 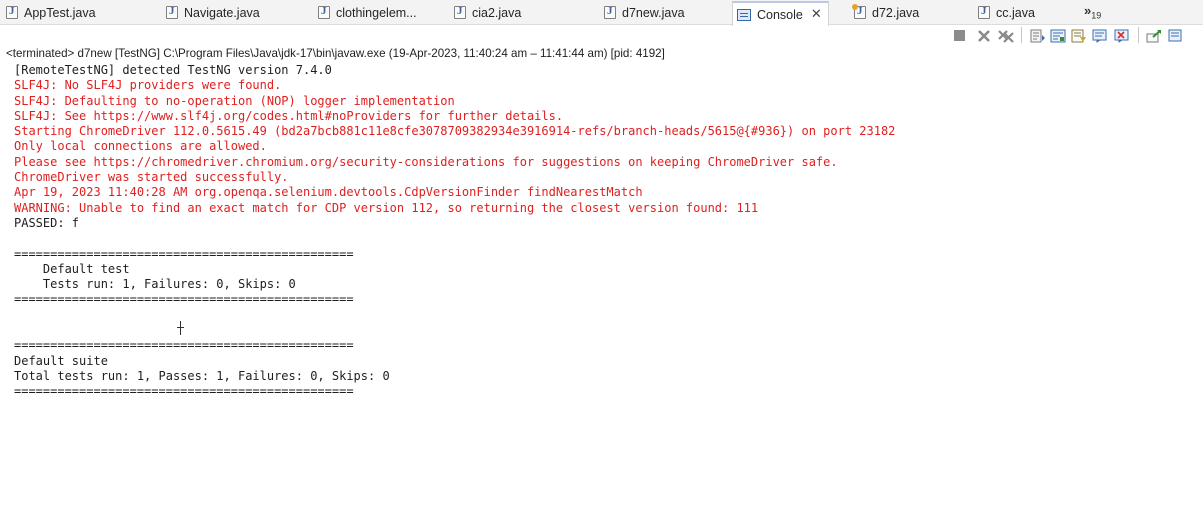 I want to click on tab-cia2: cia2.java, so click(x=487, y=12).